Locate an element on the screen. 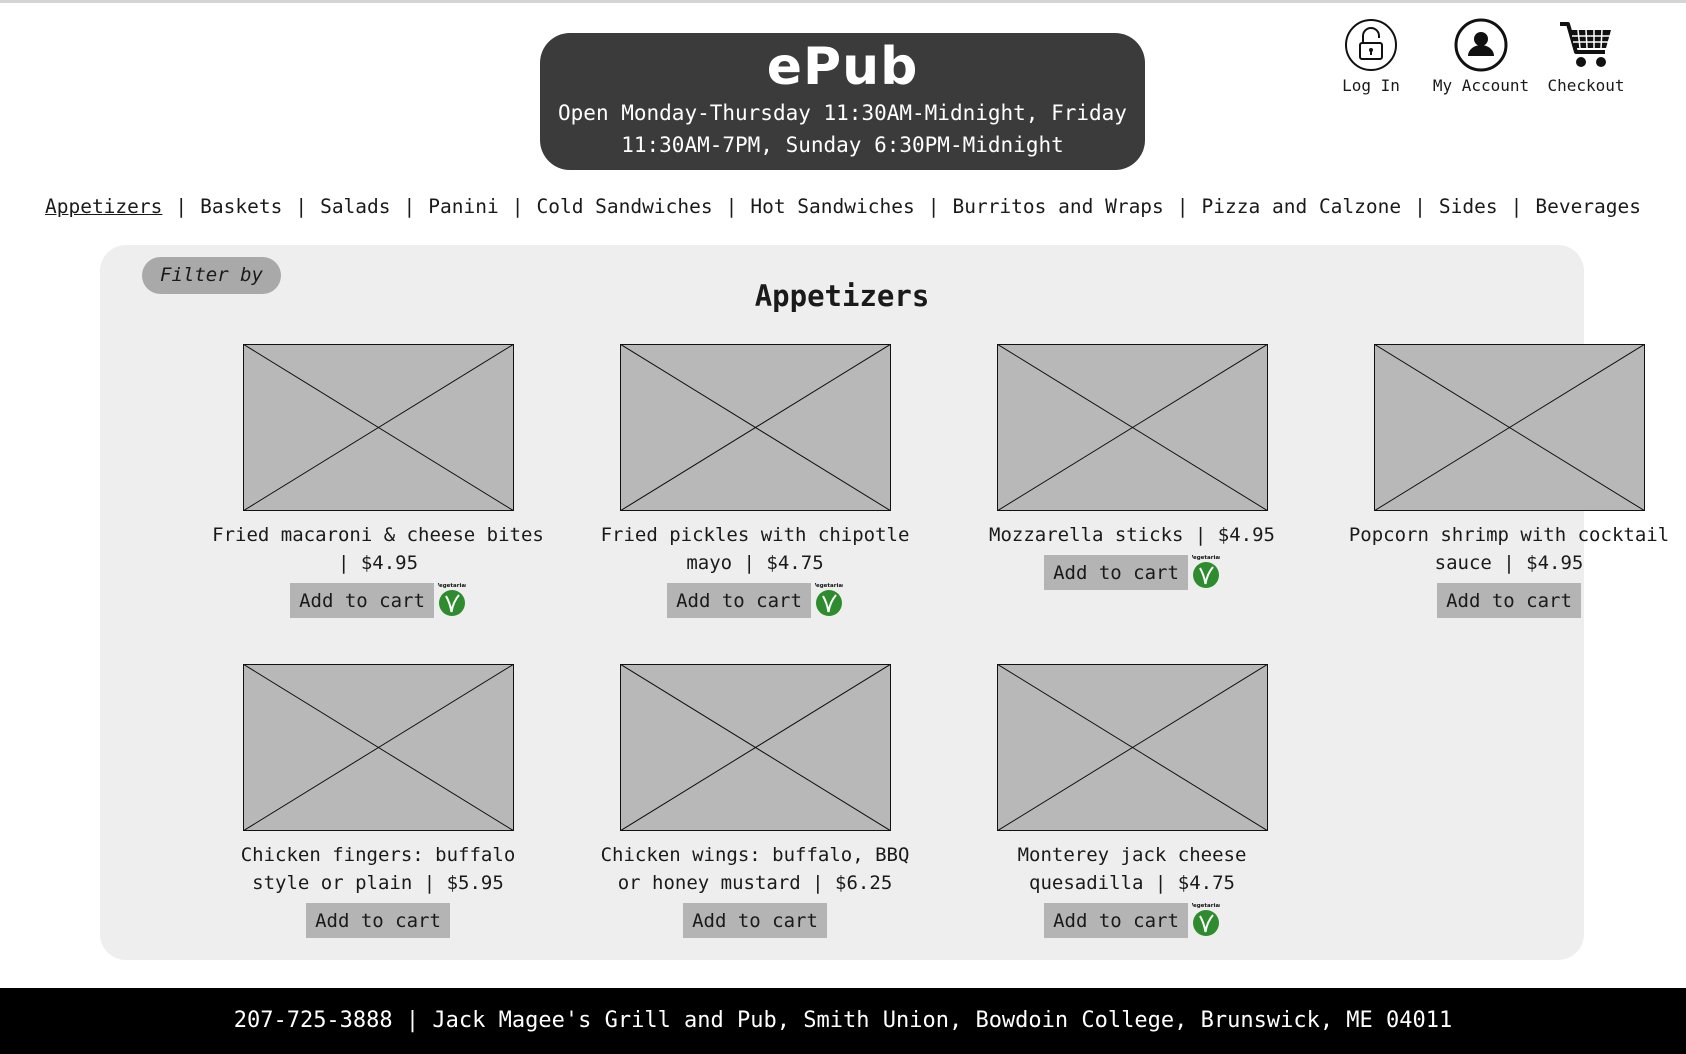  nav-item-salads: Salads is located at coordinates (355, 206).